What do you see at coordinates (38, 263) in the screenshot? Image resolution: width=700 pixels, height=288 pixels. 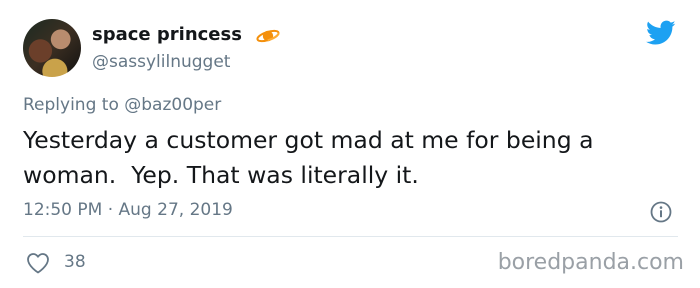 I see `heart-icon` at bounding box center [38, 263].